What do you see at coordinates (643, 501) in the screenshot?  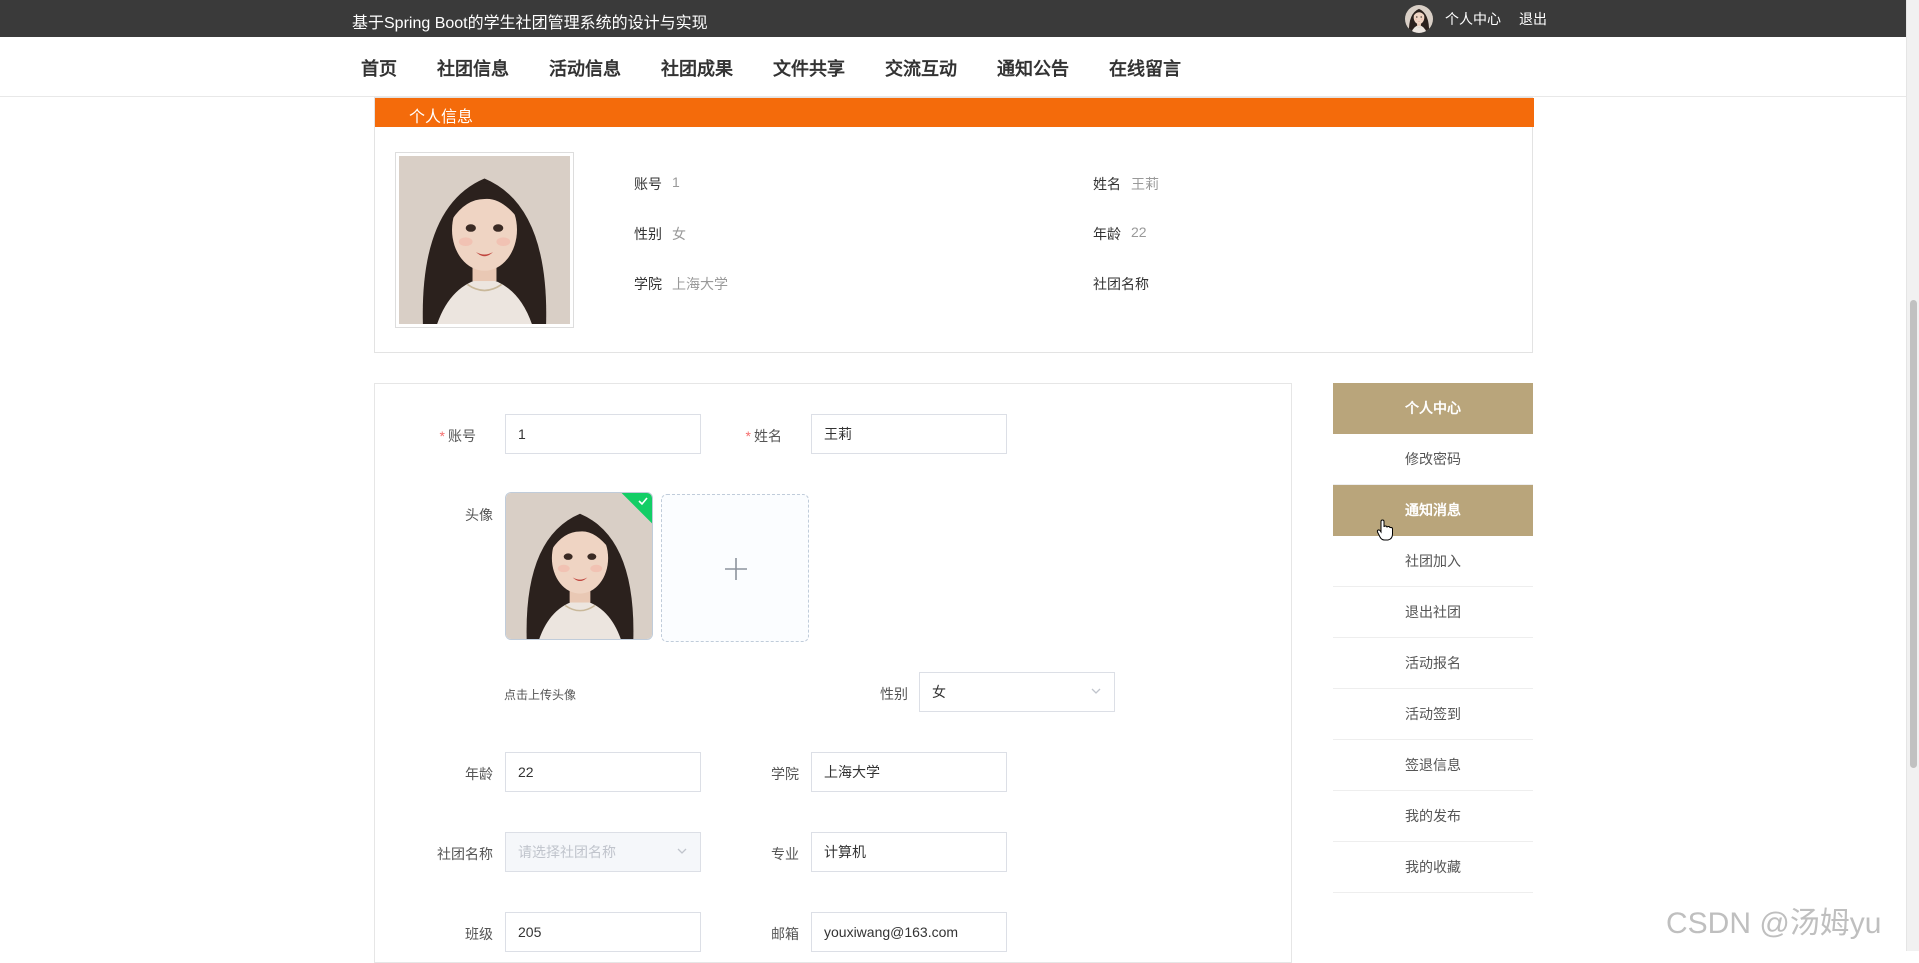 I see `check-icon` at bounding box center [643, 501].